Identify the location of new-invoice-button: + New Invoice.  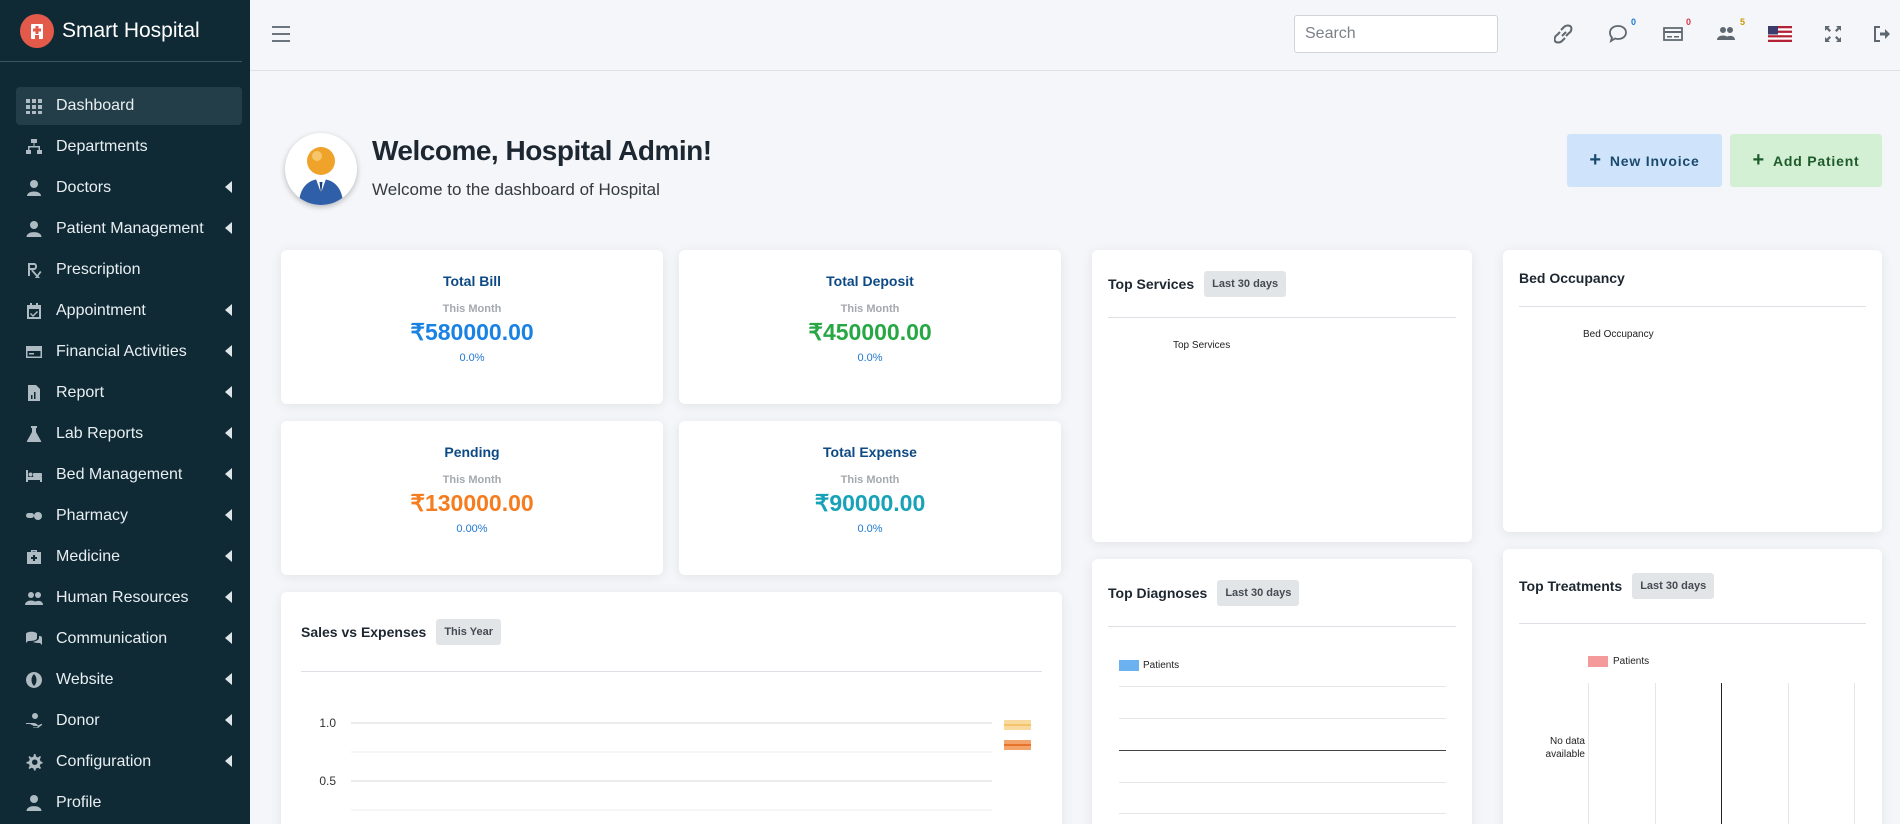
(1644, 160).